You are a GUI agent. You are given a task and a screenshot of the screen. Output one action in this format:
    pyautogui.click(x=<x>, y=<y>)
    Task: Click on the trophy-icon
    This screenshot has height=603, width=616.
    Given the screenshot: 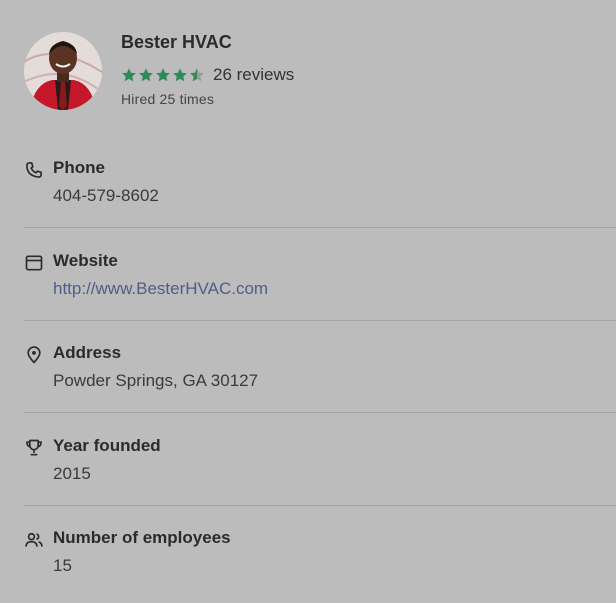 What is the action you would take?
    pyautogui.click(x=34, y=447)
    